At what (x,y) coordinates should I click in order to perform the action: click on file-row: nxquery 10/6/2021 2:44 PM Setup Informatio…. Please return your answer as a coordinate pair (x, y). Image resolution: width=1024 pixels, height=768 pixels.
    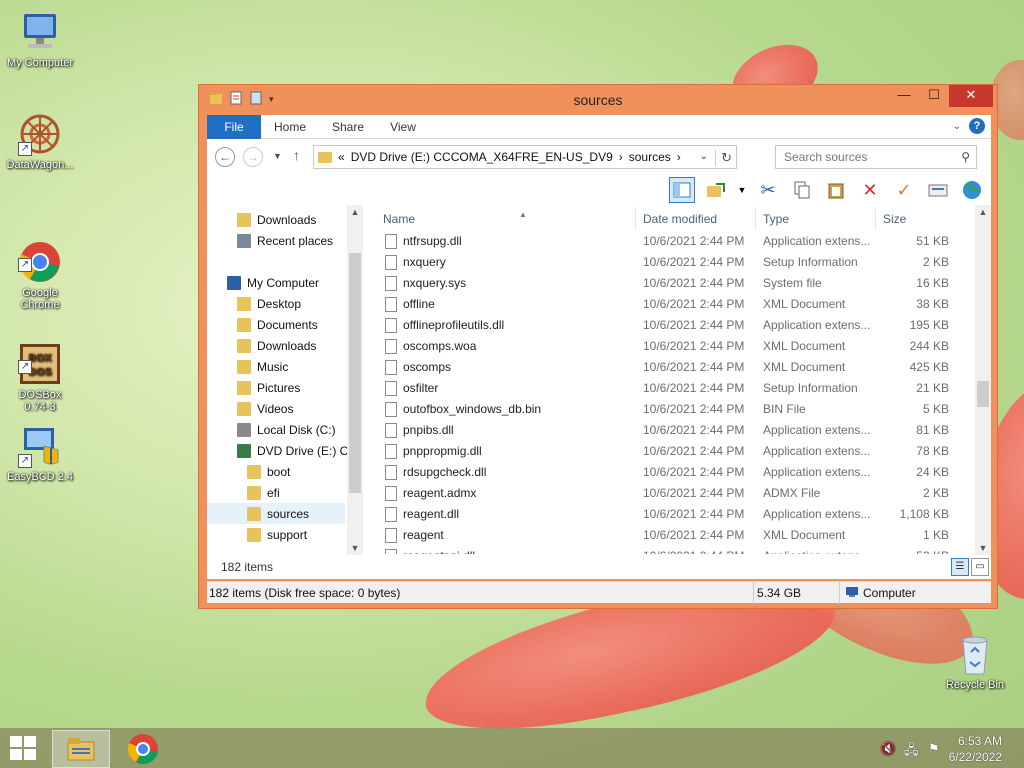
    Looking at the image, I should click on (667, 262).